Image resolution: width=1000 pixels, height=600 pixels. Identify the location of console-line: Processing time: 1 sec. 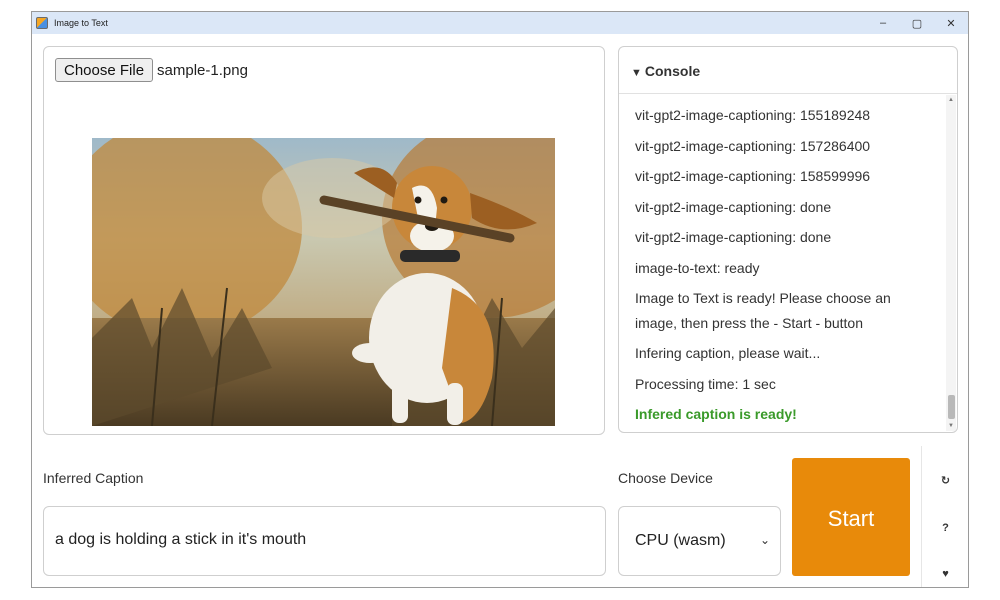
(705, 383).